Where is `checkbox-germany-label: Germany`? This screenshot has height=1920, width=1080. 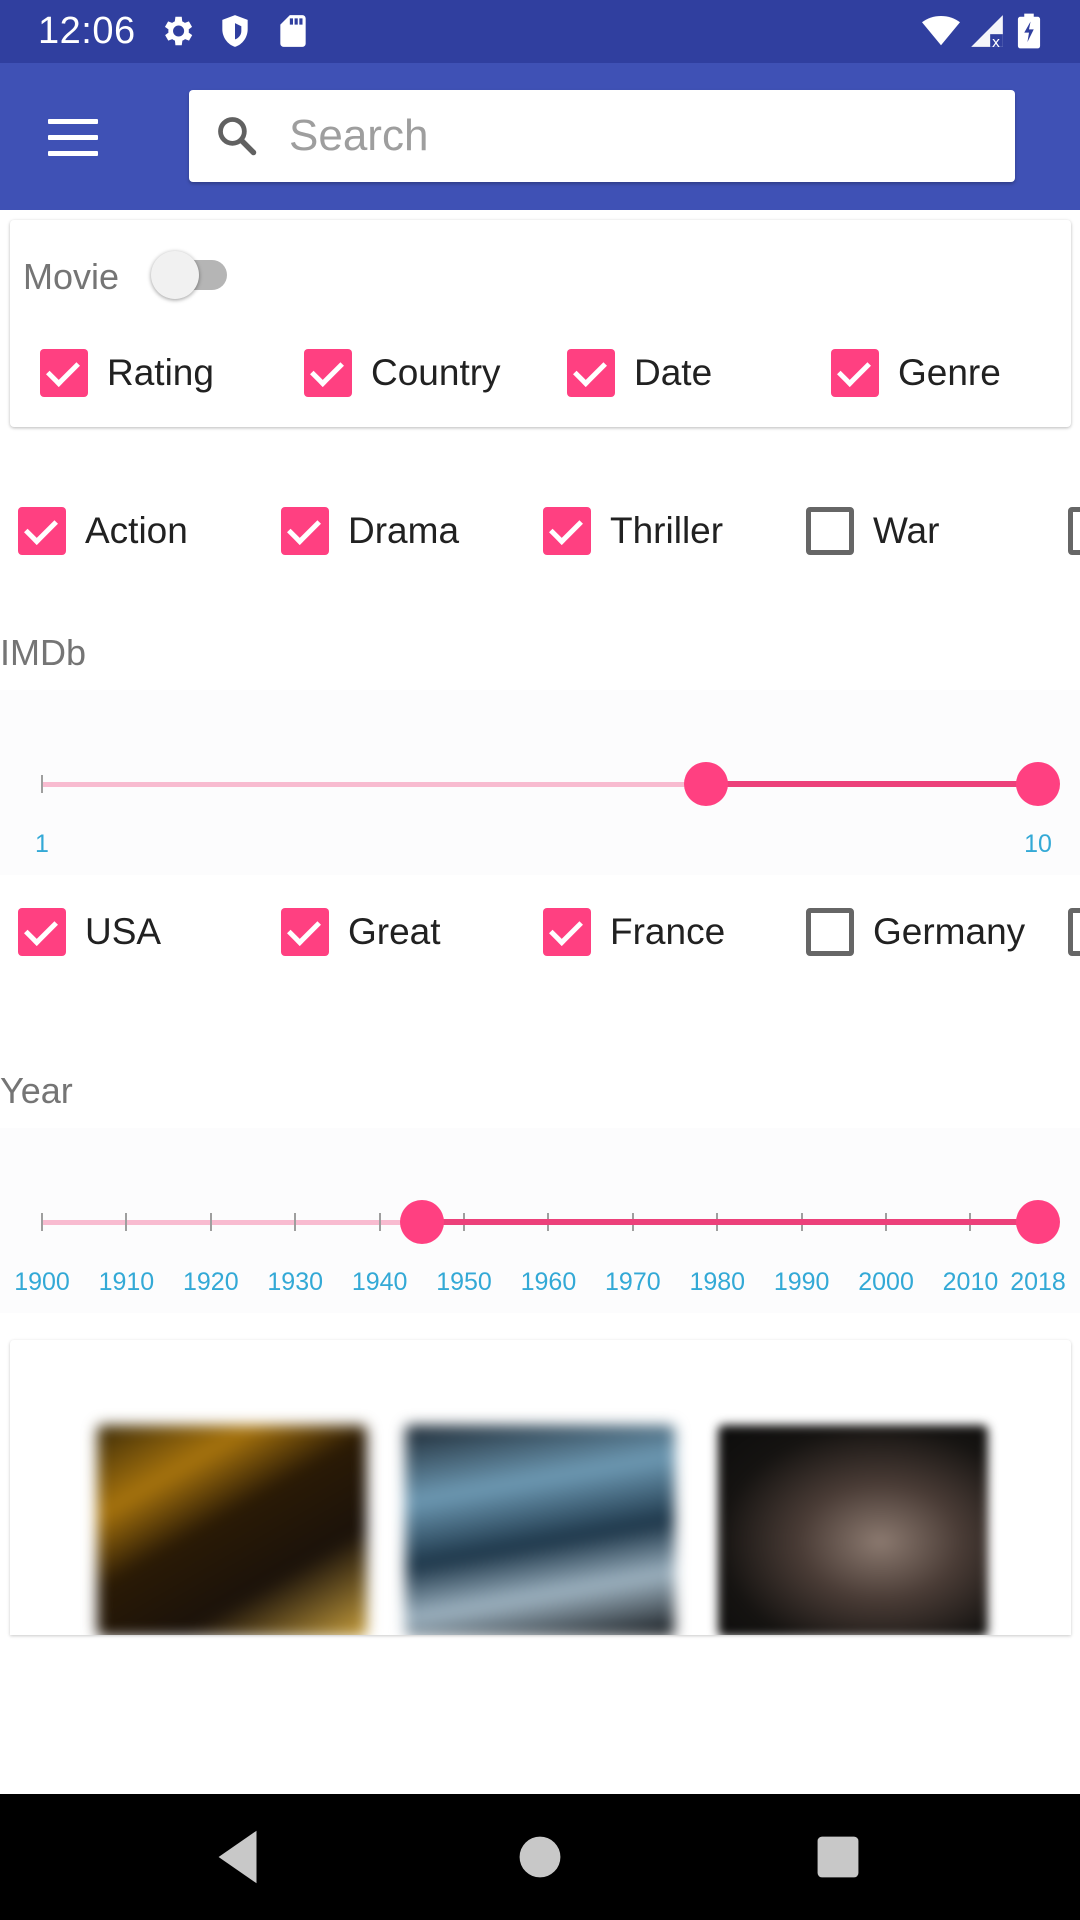
checkbox-germany-label: Germany is located at coordinates (949, 931).